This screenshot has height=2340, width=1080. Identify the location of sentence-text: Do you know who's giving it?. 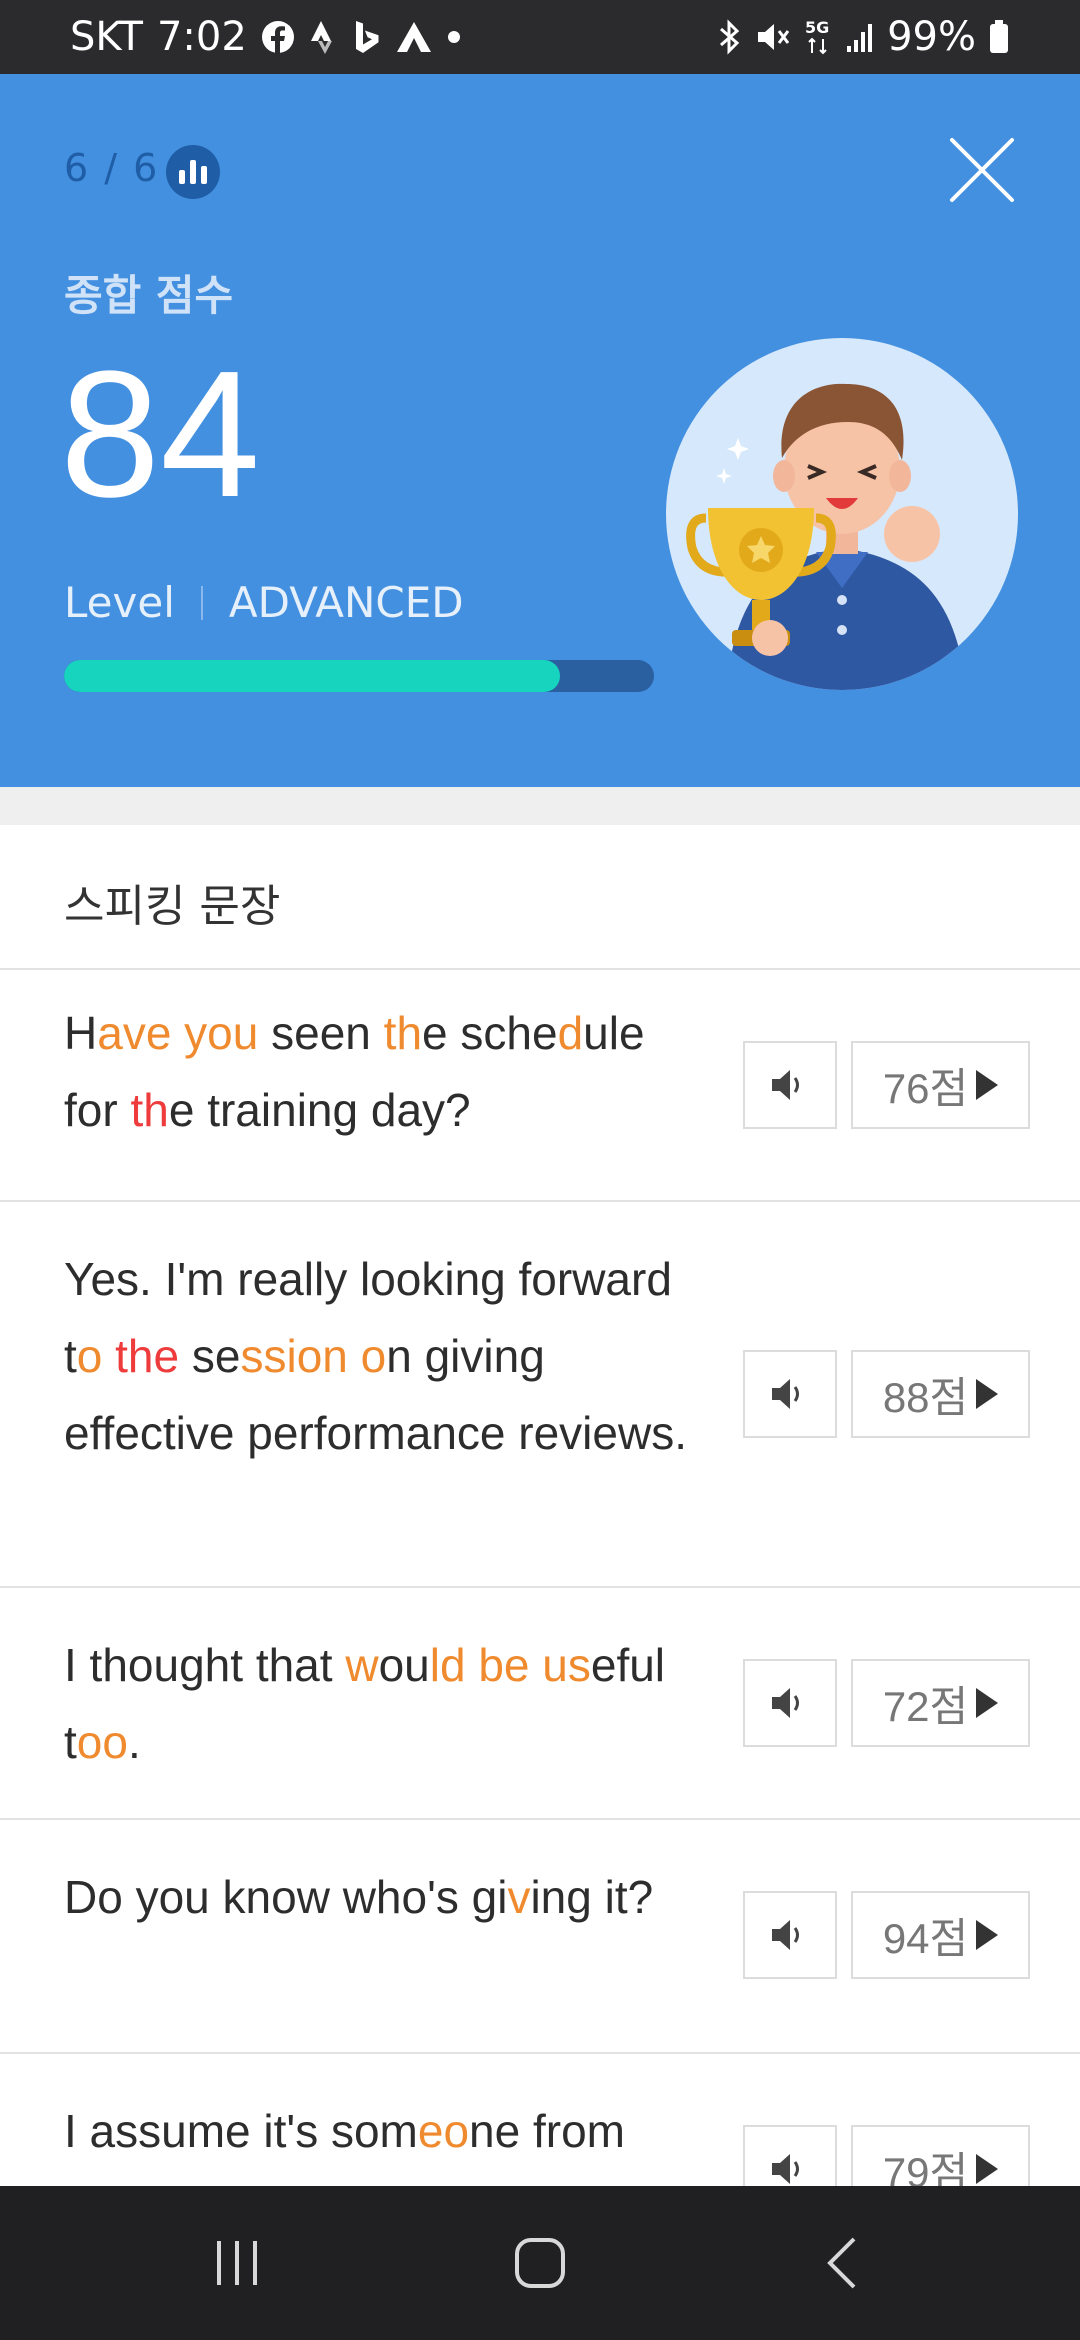
(384, 1897).